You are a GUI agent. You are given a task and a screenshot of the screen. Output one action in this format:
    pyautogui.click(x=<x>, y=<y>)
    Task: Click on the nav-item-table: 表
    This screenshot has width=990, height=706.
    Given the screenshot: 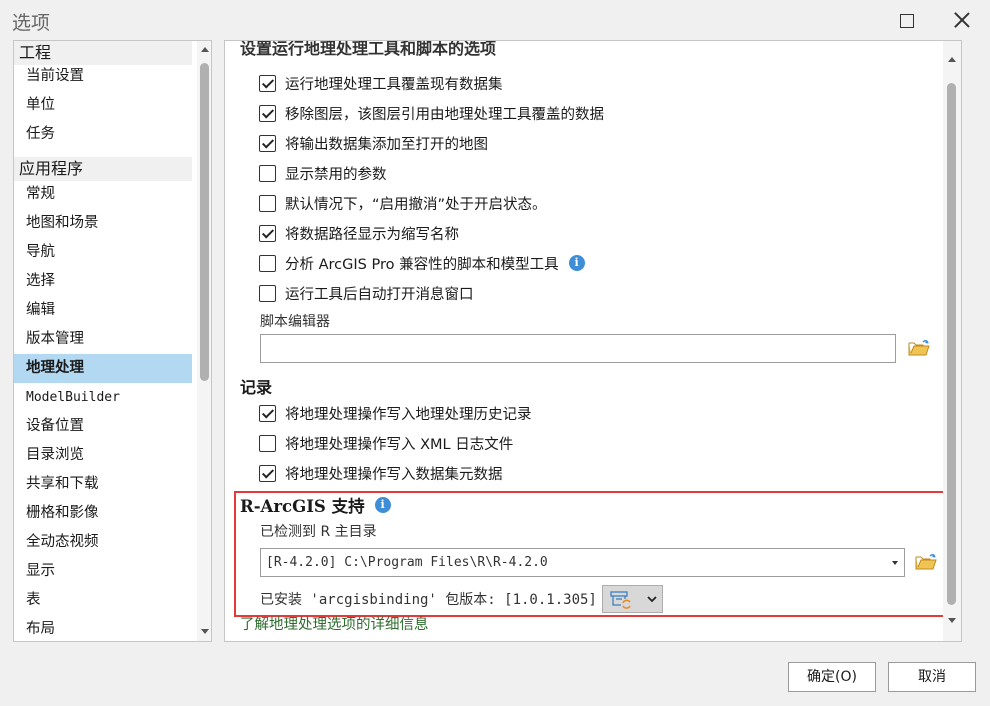 What is the action you would take?
    pyautogui.click(x=103, y=600)
    